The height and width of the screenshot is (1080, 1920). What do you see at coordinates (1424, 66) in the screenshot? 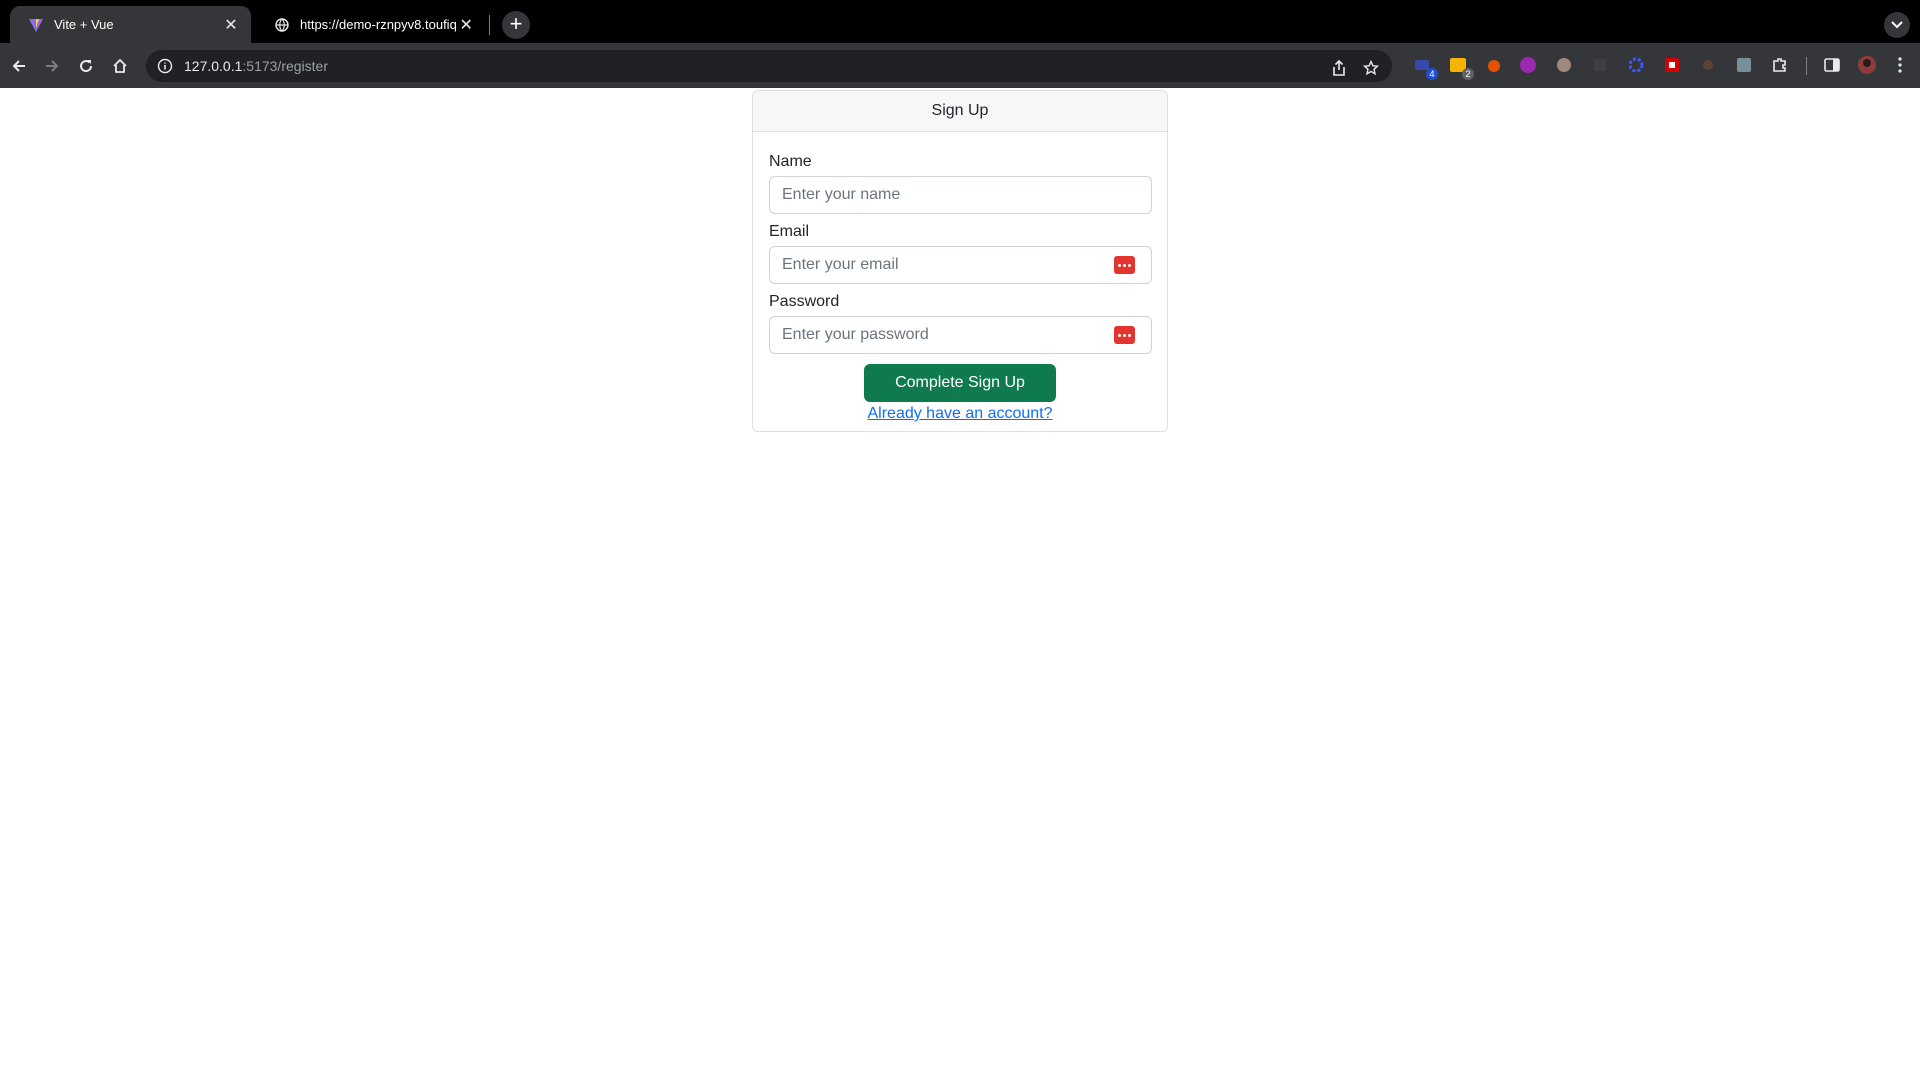
I see `extension-1-icon: 4` at bounding box center [1424, 66].